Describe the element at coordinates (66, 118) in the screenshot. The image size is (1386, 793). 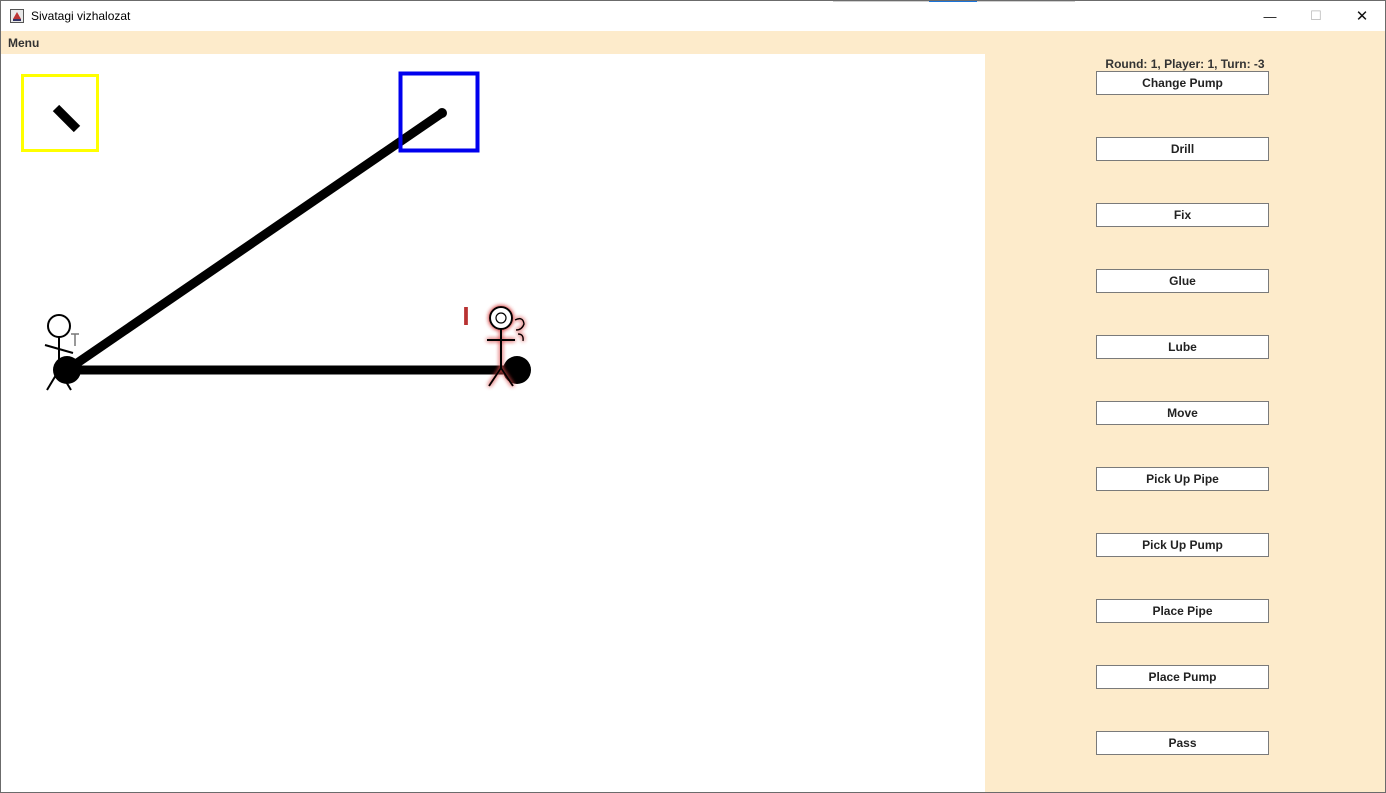
I see `cistern-pipe-icon` at that location.